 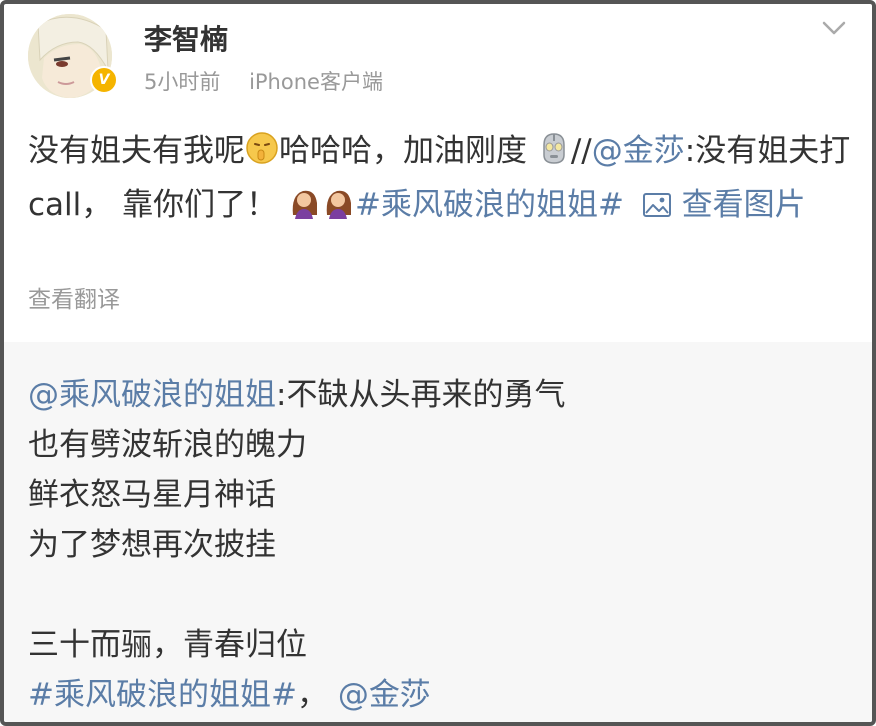 I want to click on repost-line: 三十而骊，青春归位, so click(x=167, y=645).